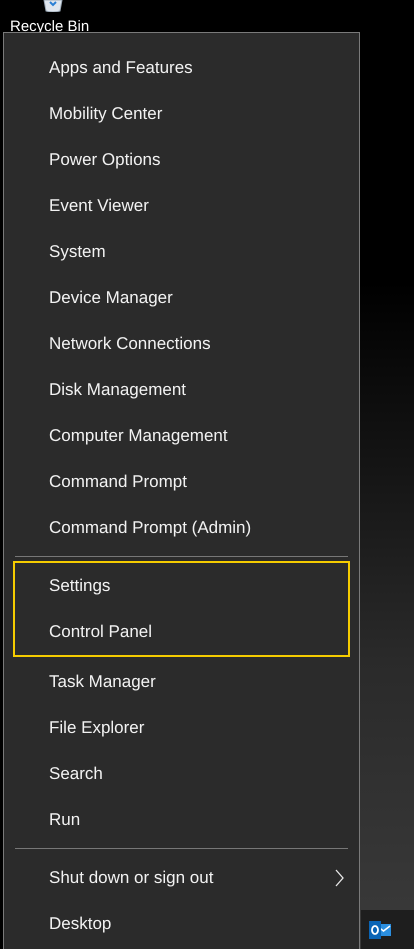  I want to click on menu-item: Control Panel, so click(100, 632).